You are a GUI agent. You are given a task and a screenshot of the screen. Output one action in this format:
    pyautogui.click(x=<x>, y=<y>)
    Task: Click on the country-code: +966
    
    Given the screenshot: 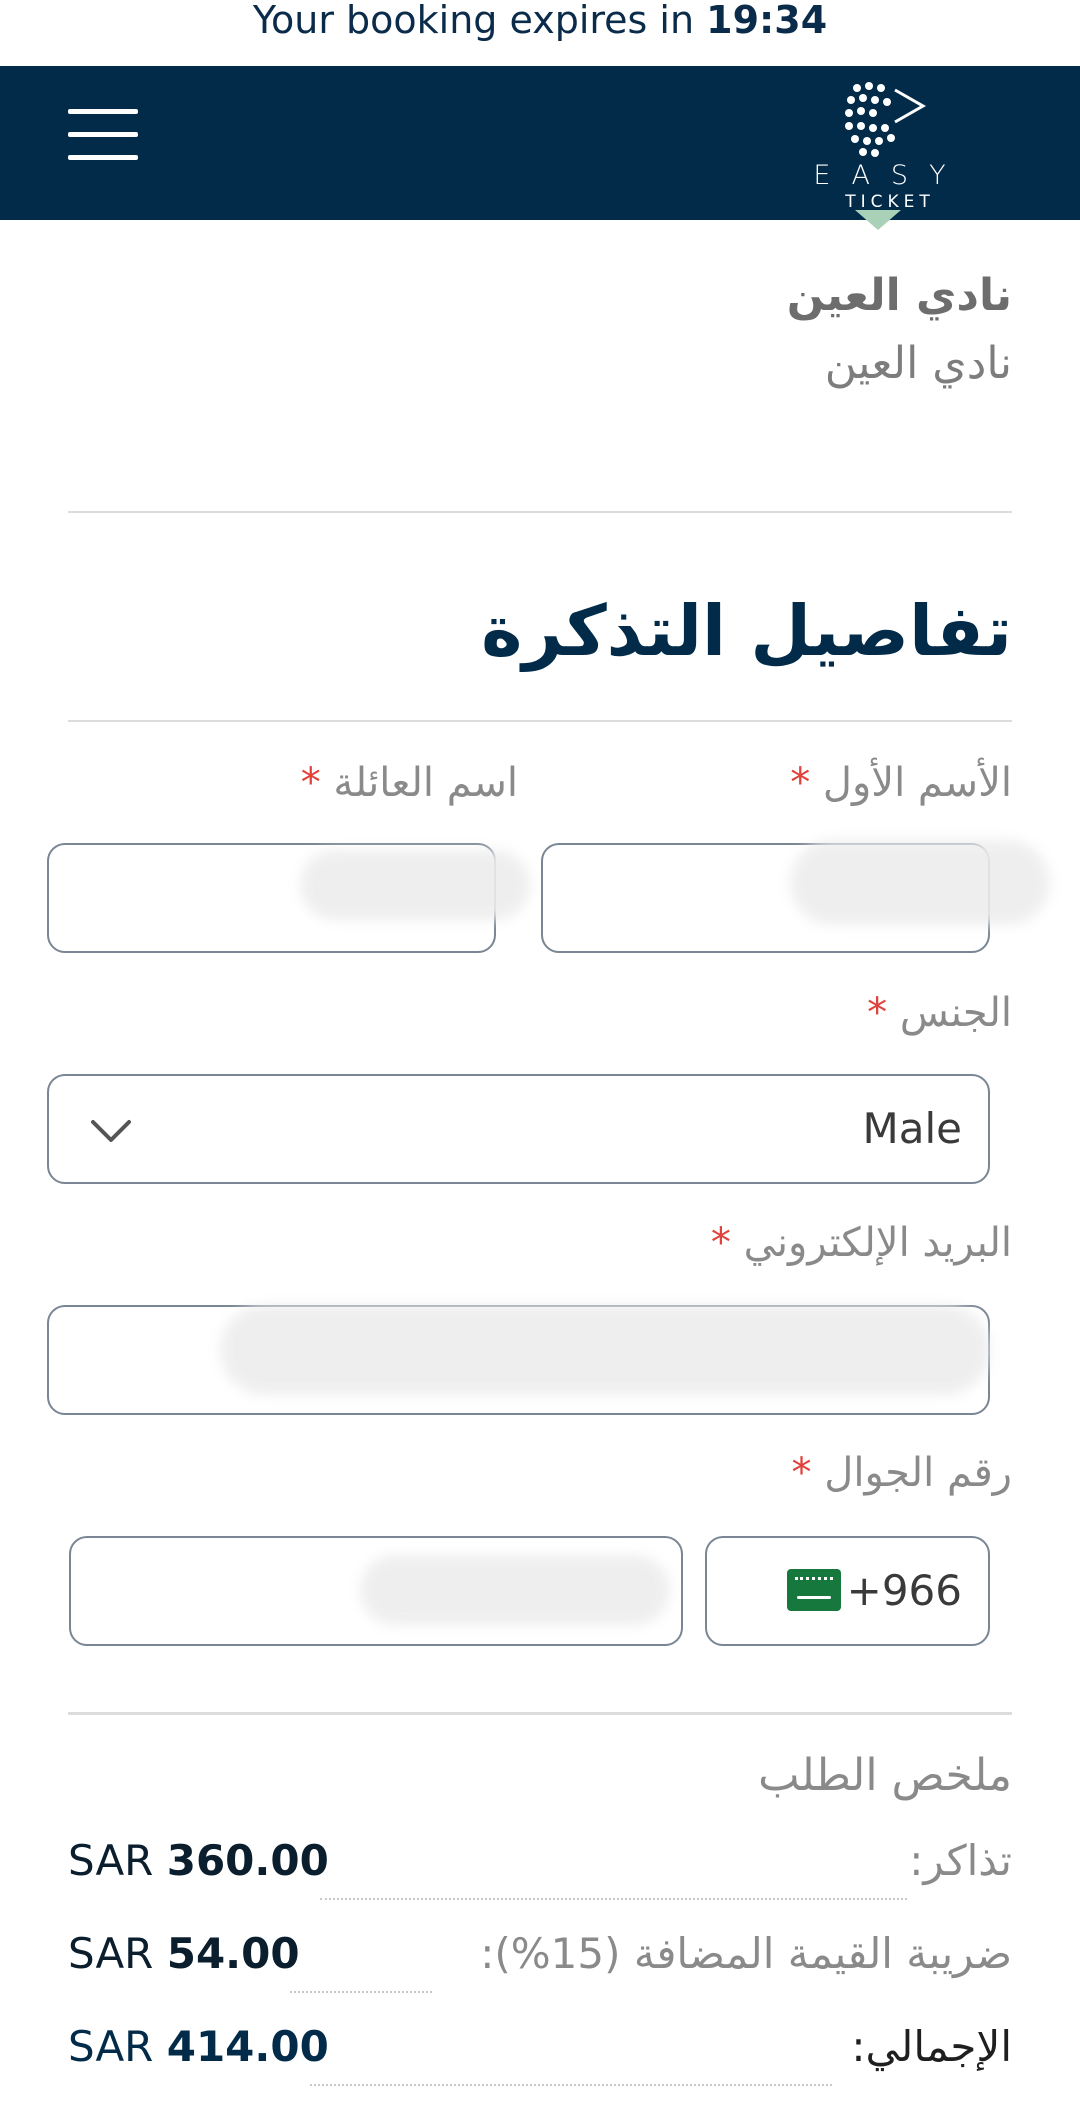 What is the action you would take?
    pyautogui.click(x=904, y=1590)
    